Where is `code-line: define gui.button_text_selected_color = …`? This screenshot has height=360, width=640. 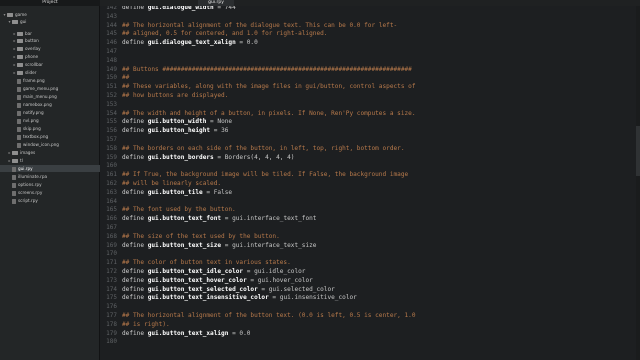
code-line: define gui.button_text_selected_color = … is located at coordinates (228, 289).